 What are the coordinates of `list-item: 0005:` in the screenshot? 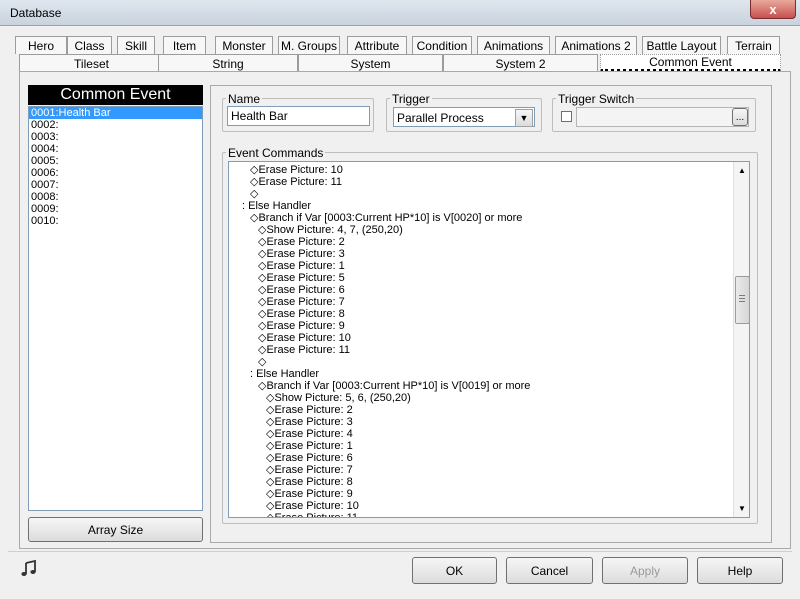 It's located at (115, 161).